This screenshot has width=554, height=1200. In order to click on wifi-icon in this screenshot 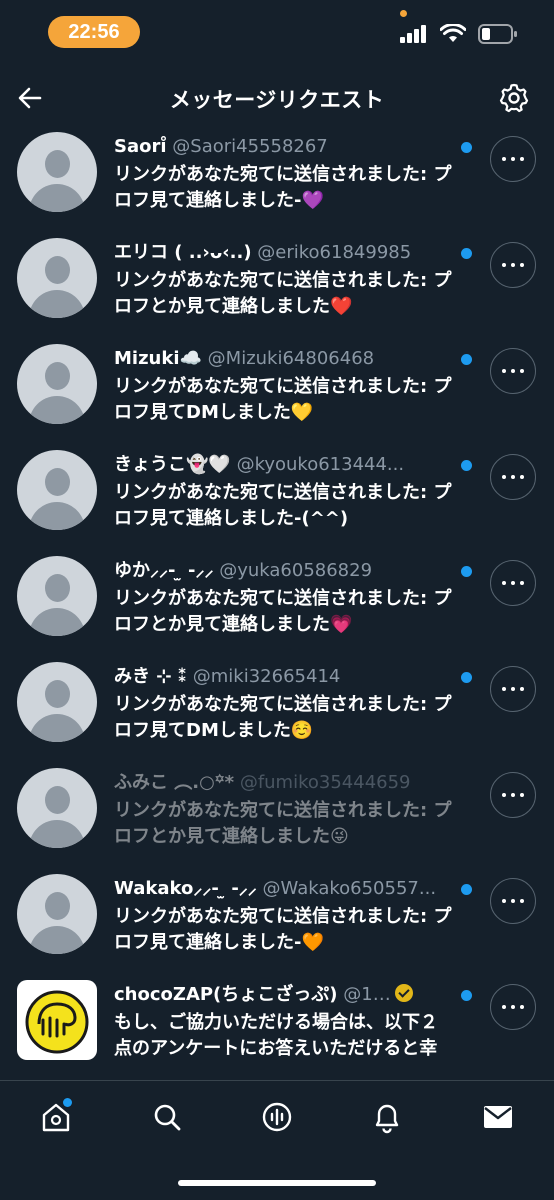, I will do `click(453, 33)`.